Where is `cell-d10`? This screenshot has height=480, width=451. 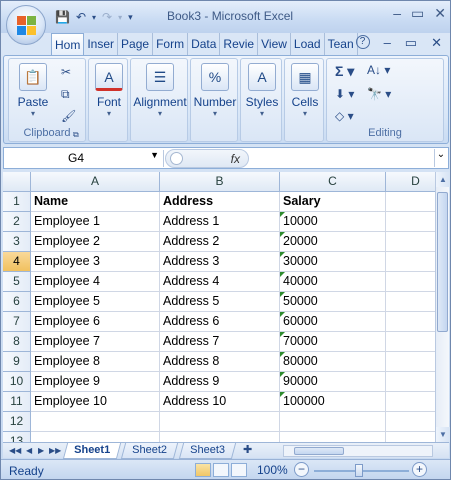
cell-d10 is located at coordinates (410, 382).